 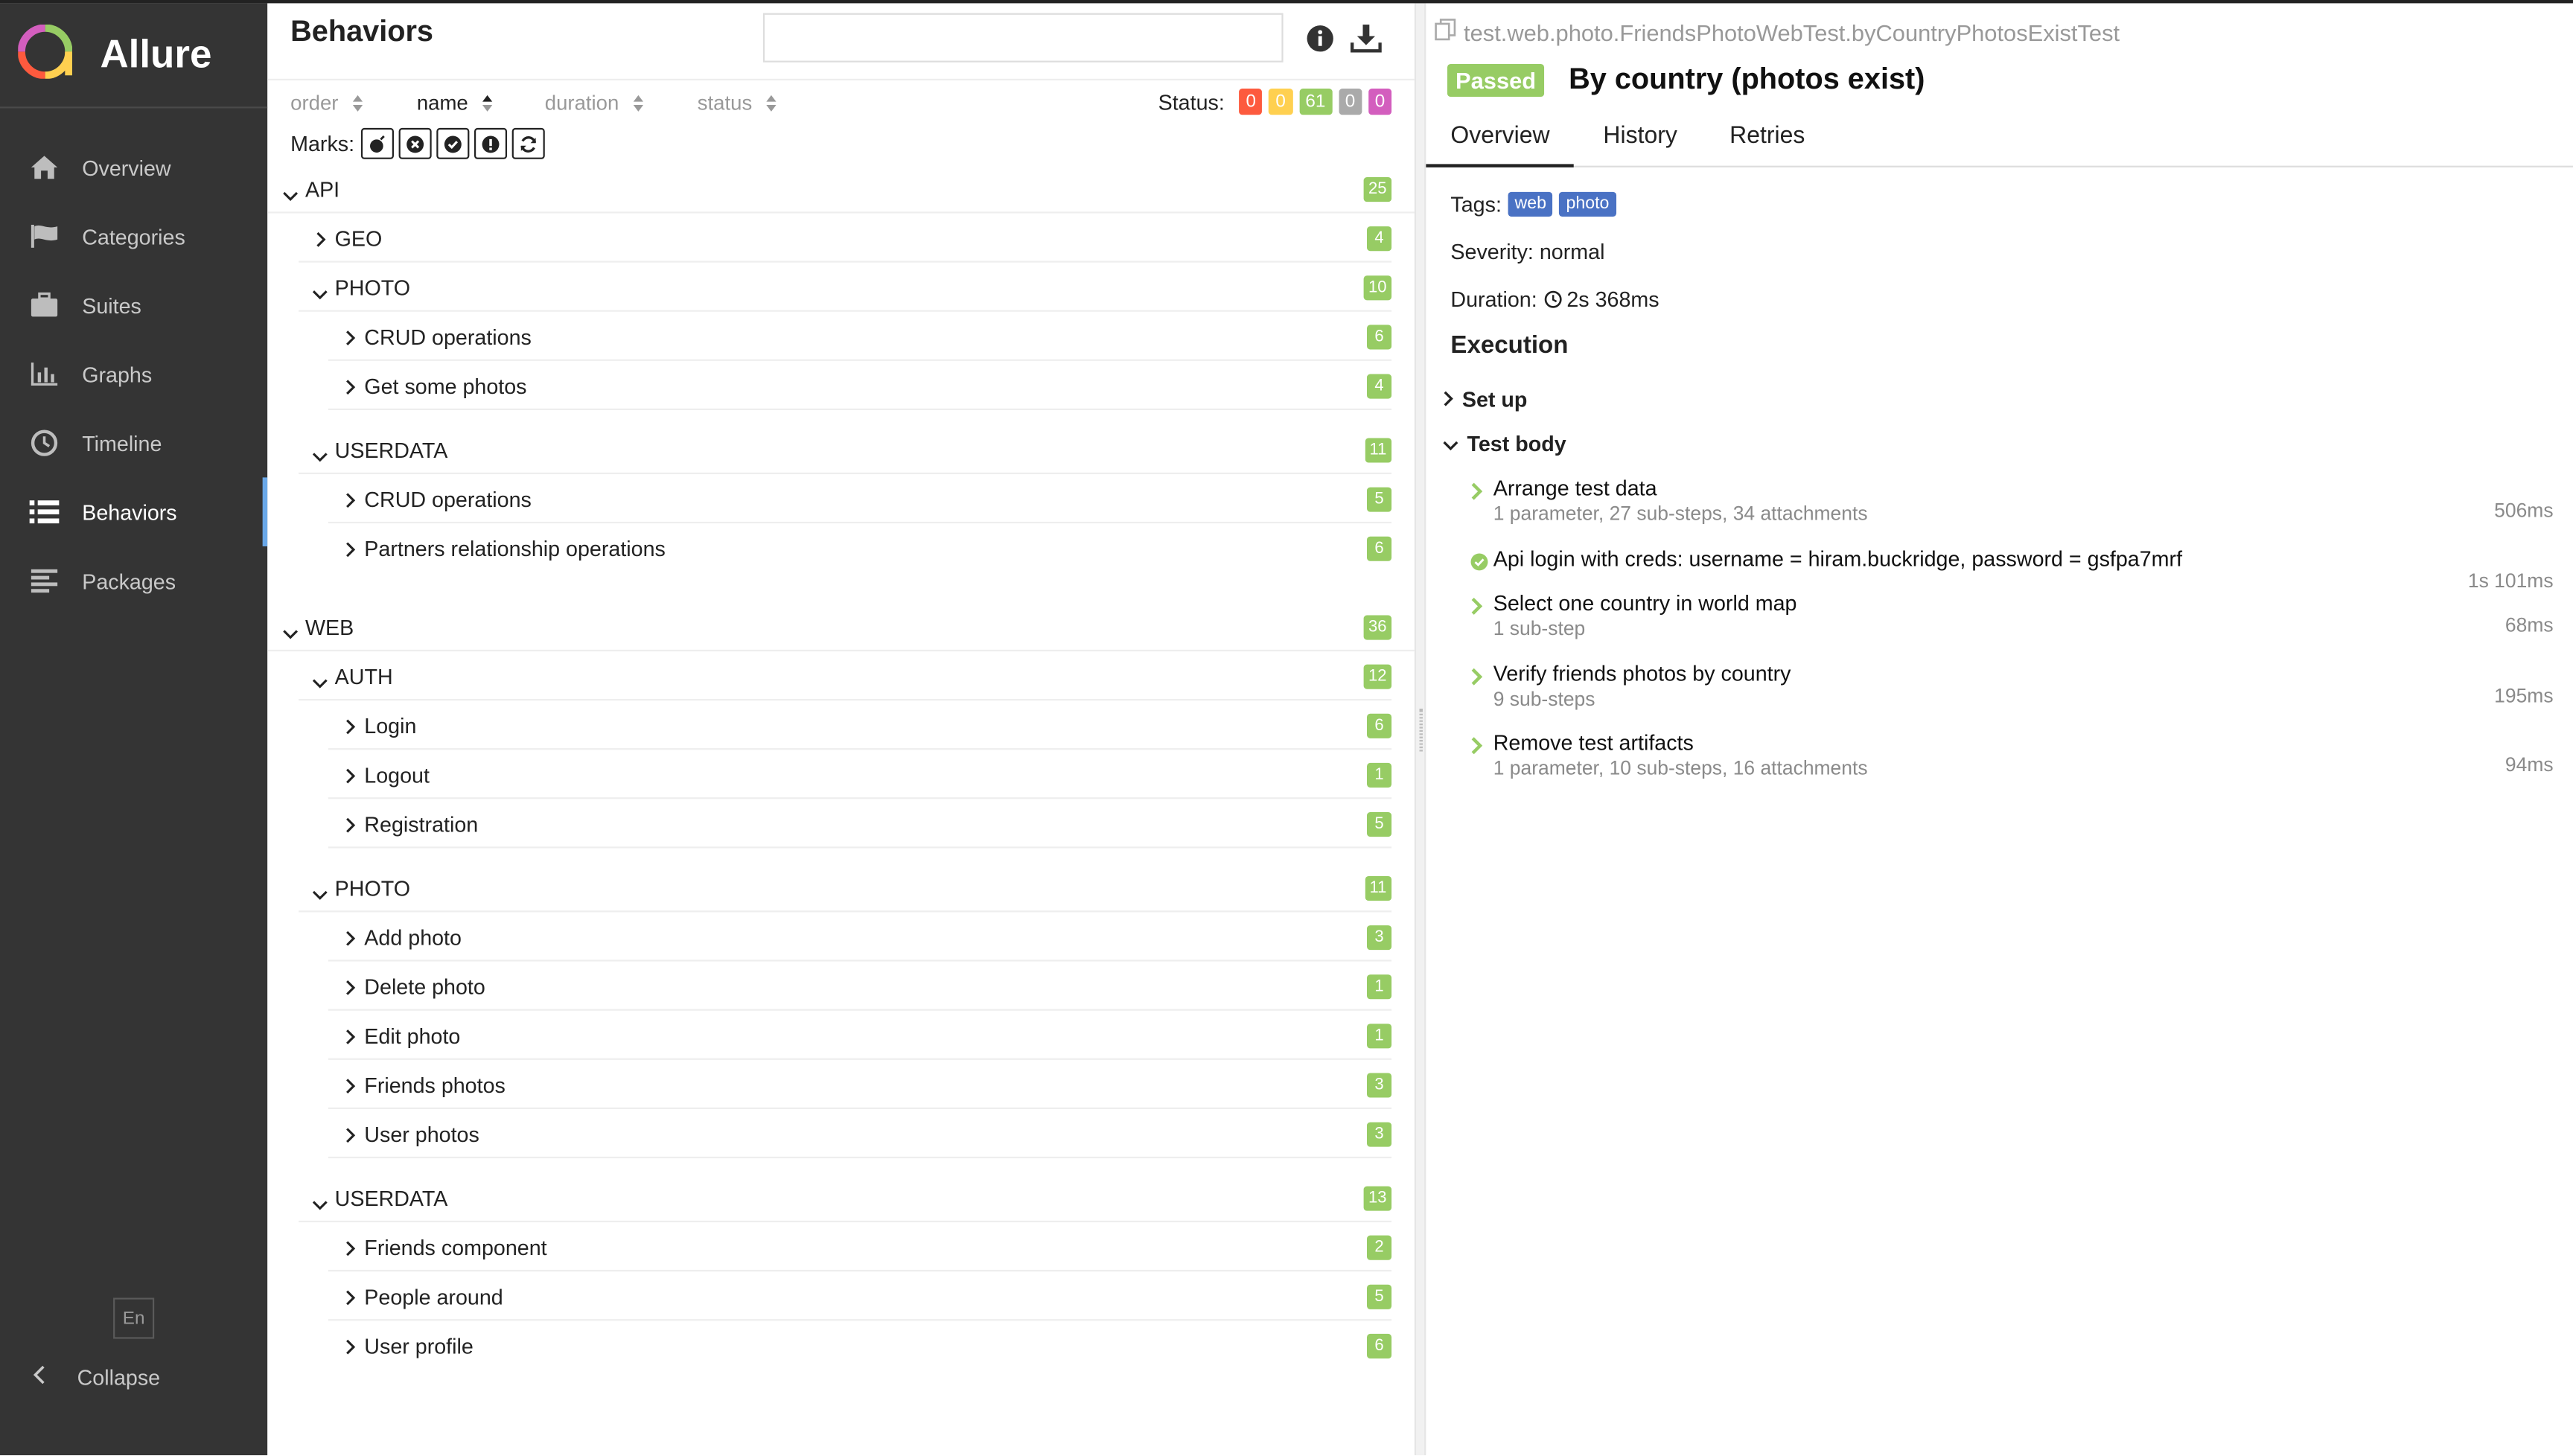 I want to click on tree-feature: Friends photos 3, so click(x=841, y=1084).